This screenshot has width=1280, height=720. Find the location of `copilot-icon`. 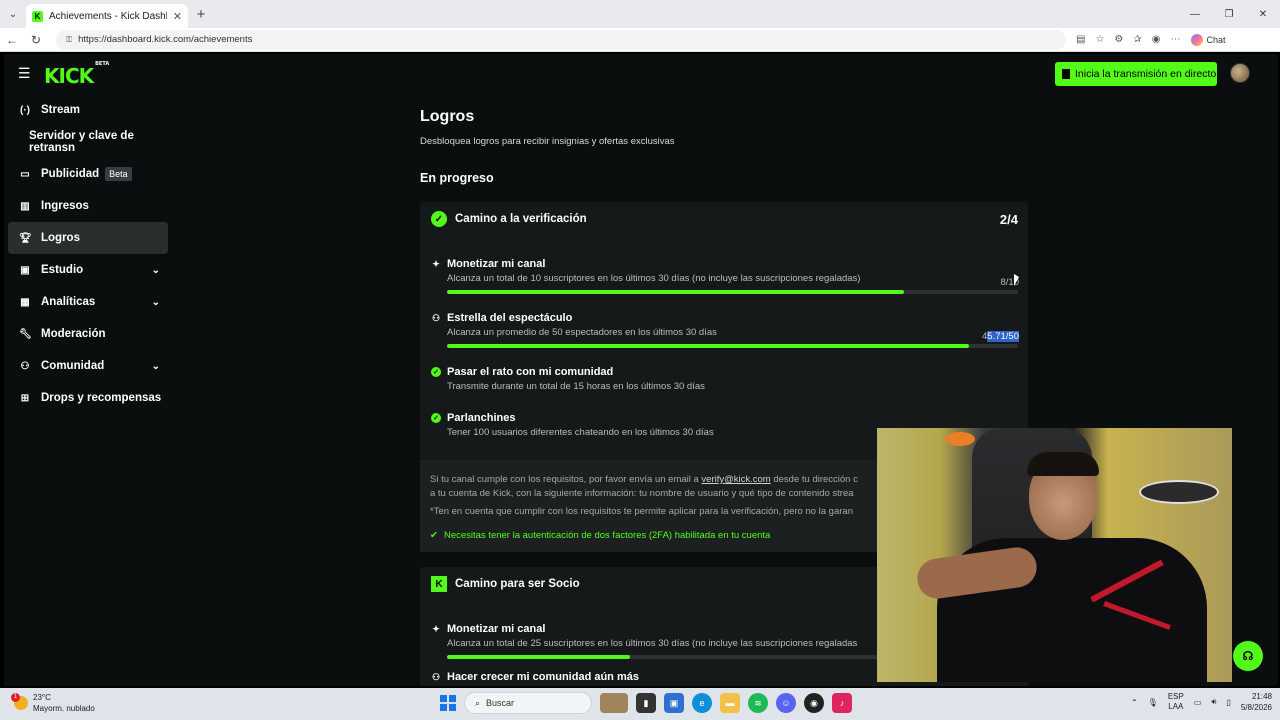

copilot-icon is located at coordinates (1196, 39).